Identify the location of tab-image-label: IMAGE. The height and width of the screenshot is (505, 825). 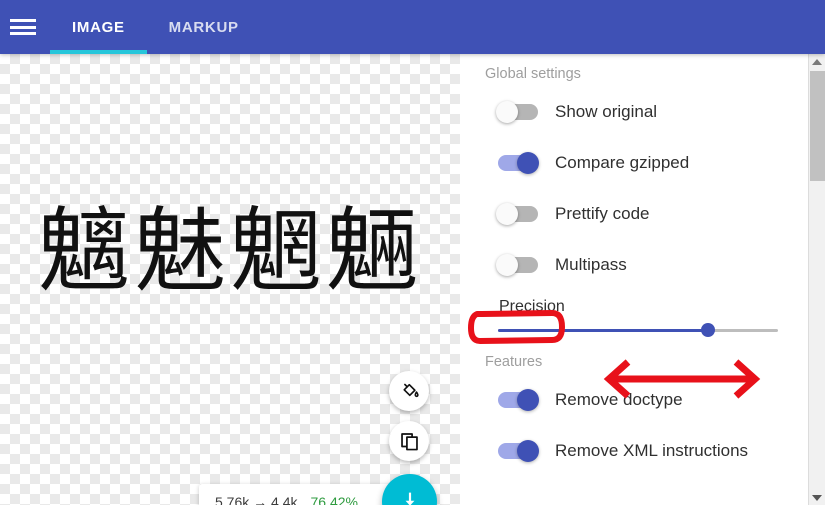
(98, 27).